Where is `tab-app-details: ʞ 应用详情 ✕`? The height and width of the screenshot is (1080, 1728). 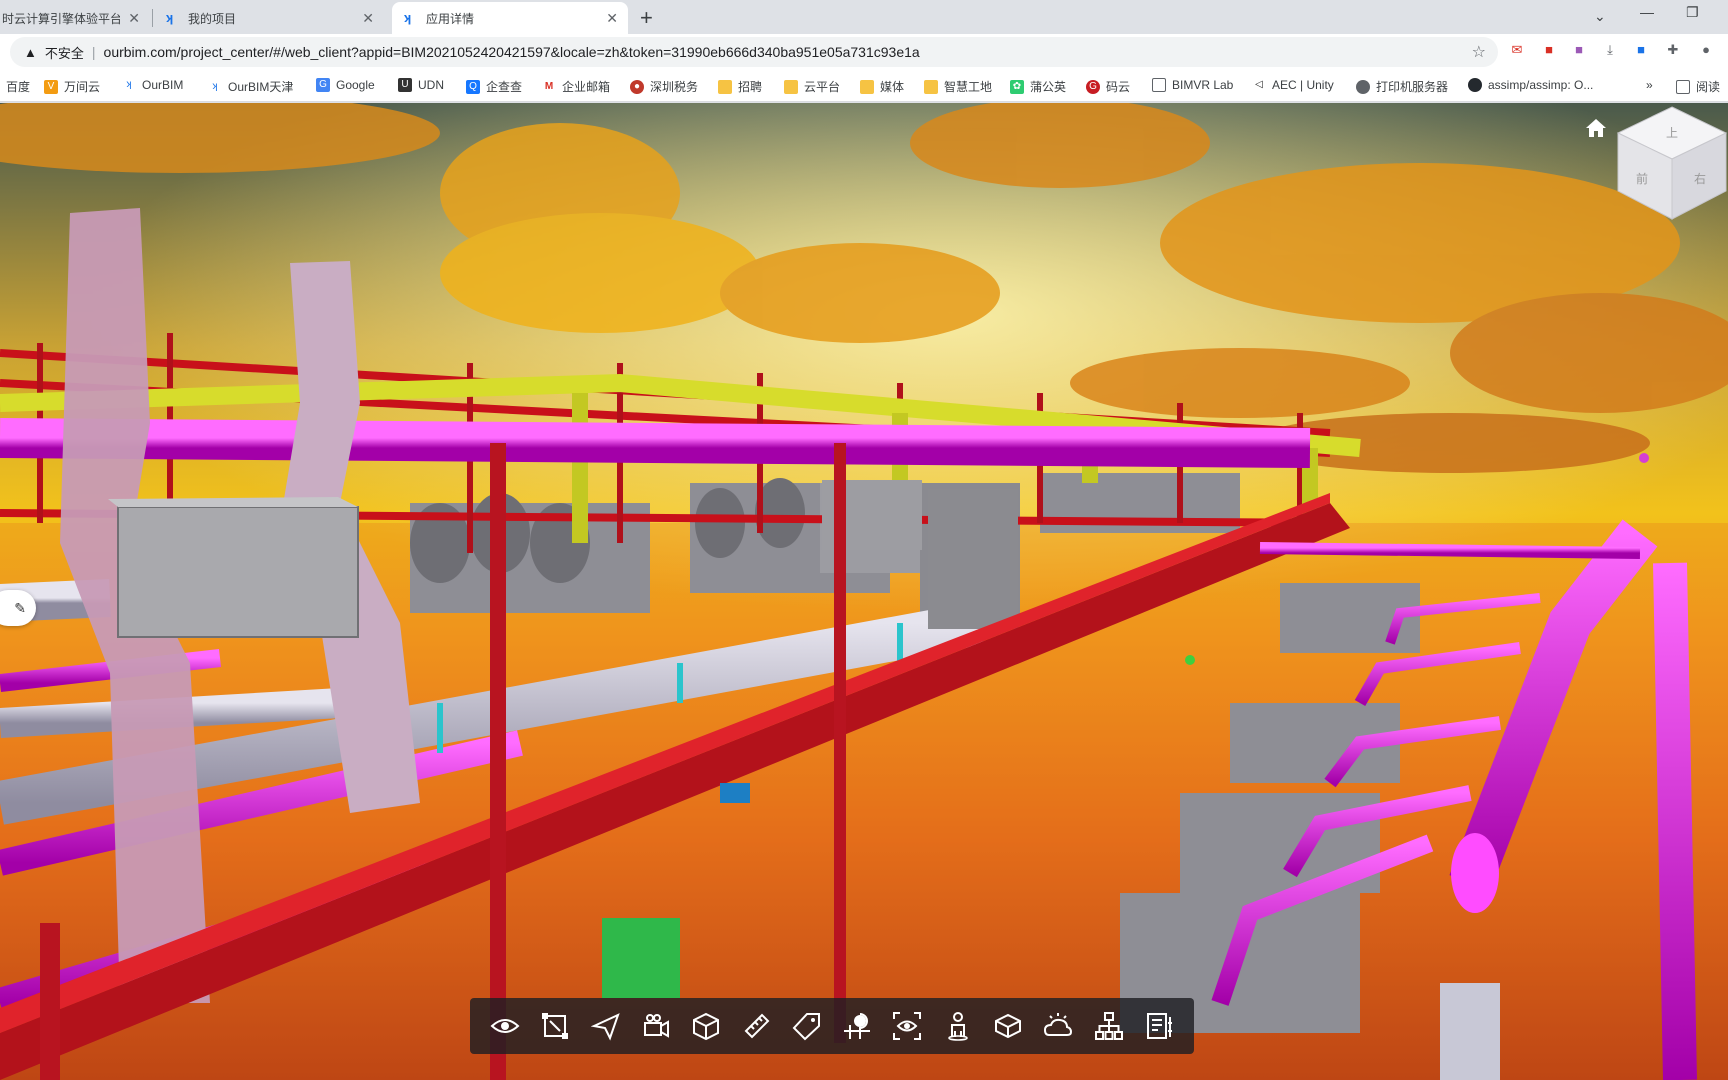
tab-app-details: ʞ 应用详情 ✕ is located at coordinates (510, 18).